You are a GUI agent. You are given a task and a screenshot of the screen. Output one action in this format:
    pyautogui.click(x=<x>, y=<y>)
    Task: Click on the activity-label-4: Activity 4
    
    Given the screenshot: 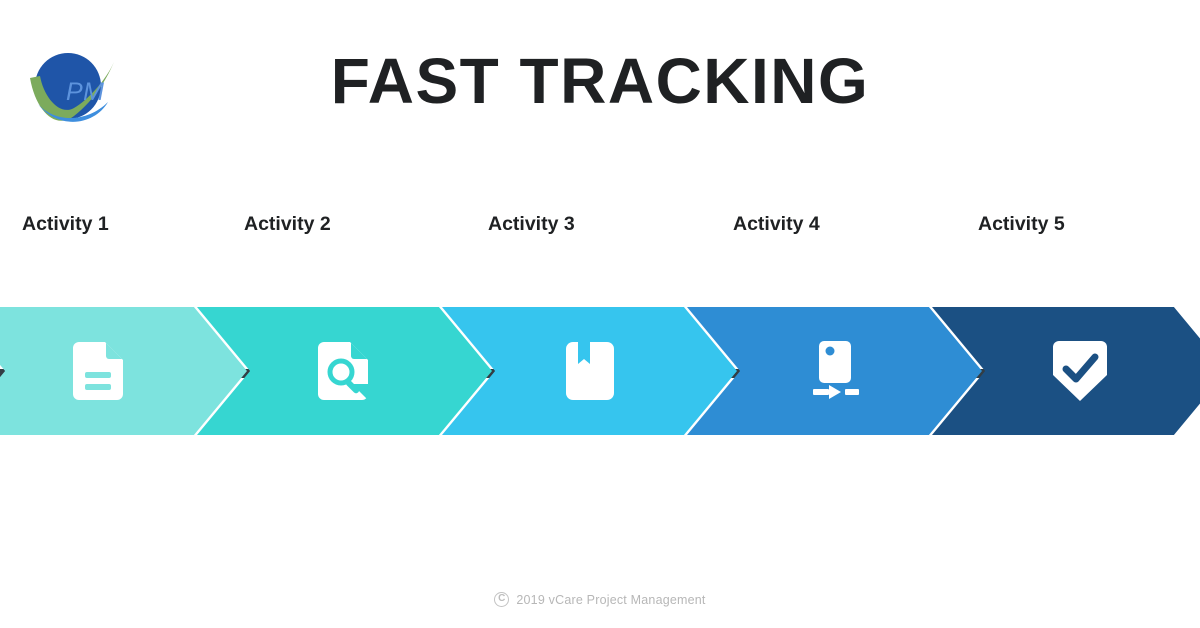 What is the action you would take?
    pyautogui.click(x=776, y=224)
    